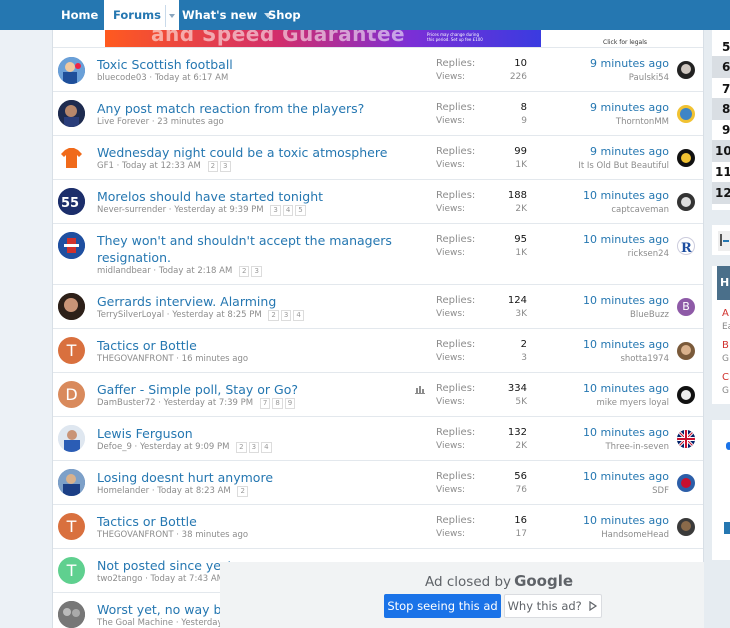 The image size is (730, 628). Describe the element at coordinates (124, 271) in the screenshot. I see `thread-author: midlandbear` at that location.